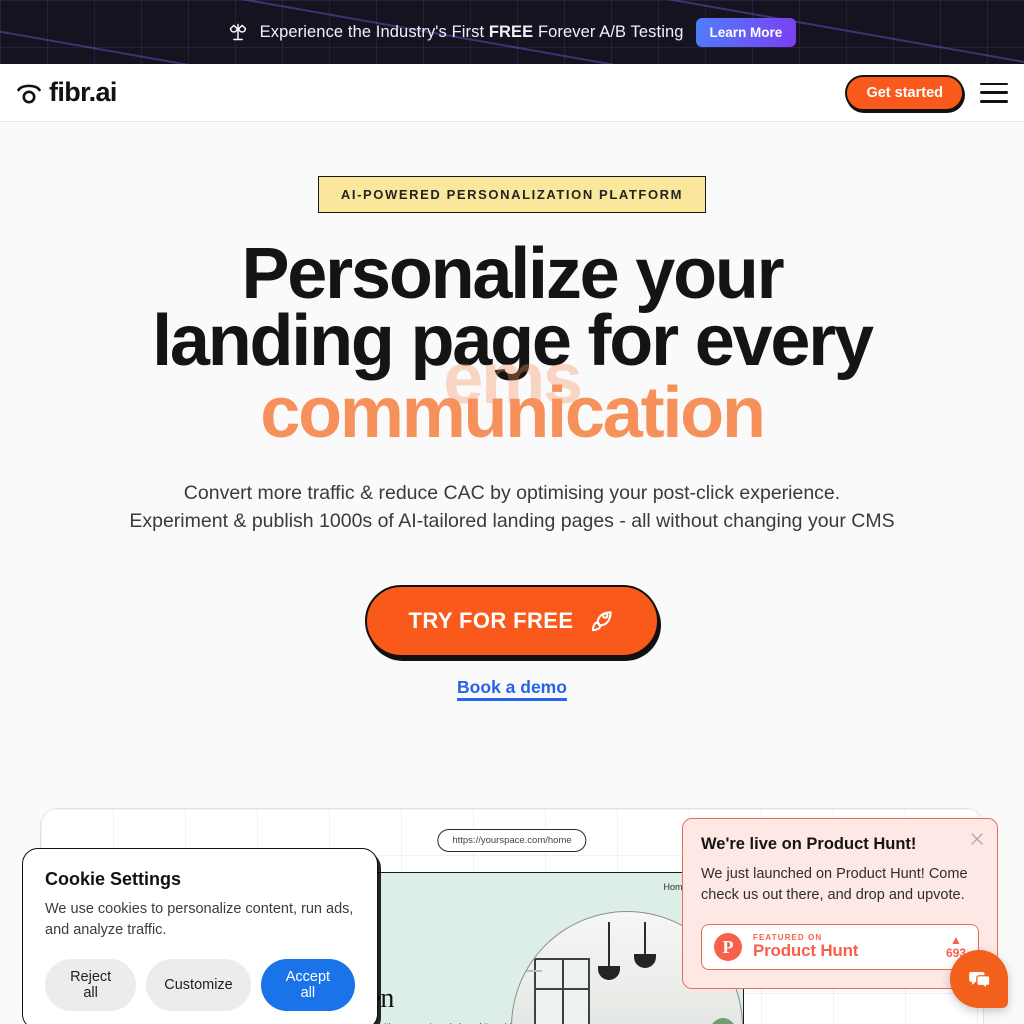  Describe the element at coordinates (491, 621) in the screenshot. I see `try-for-free-label: TRY FOR FREE` at that location.